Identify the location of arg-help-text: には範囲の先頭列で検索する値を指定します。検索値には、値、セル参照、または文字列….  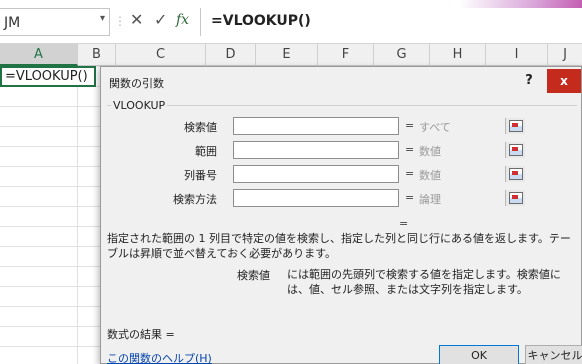
(424, 282).